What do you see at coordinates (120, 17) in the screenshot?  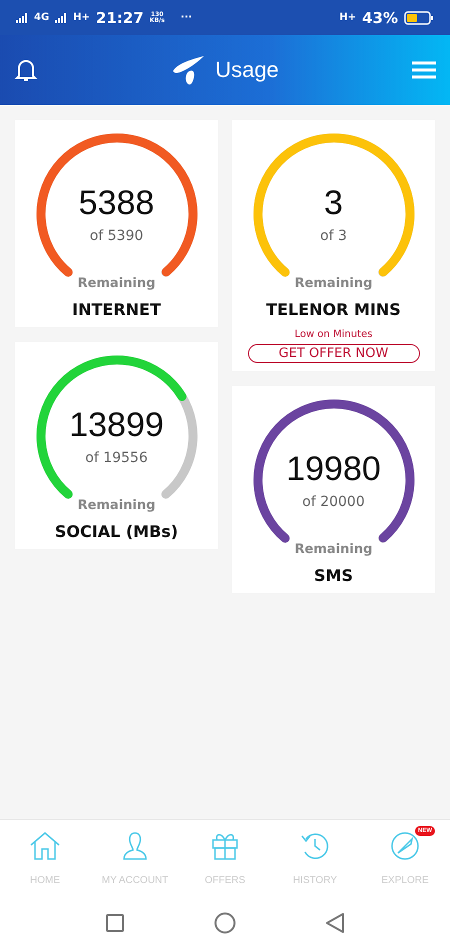 I see `clock: 21:27` at bounding box center [120, 17].